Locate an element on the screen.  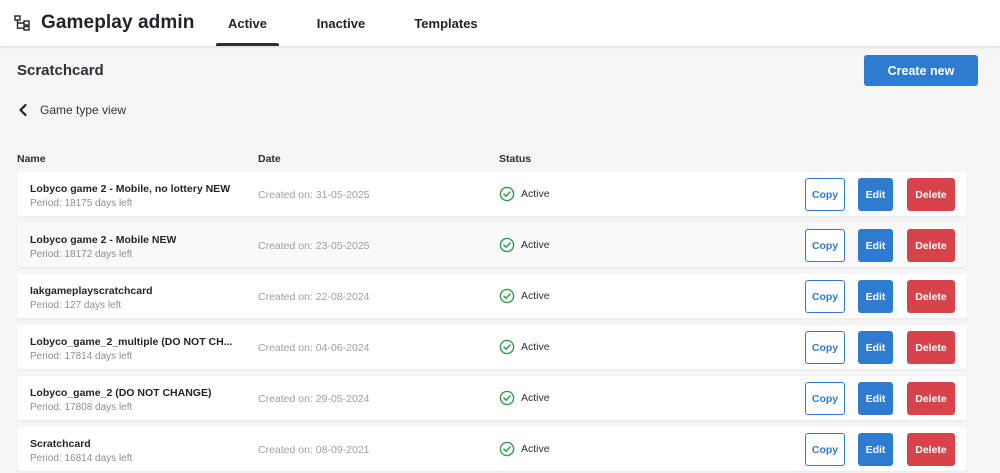
game-name: Lobyco game 2 - Mobile, no lottery NEW is located at coordinates (130, 189).